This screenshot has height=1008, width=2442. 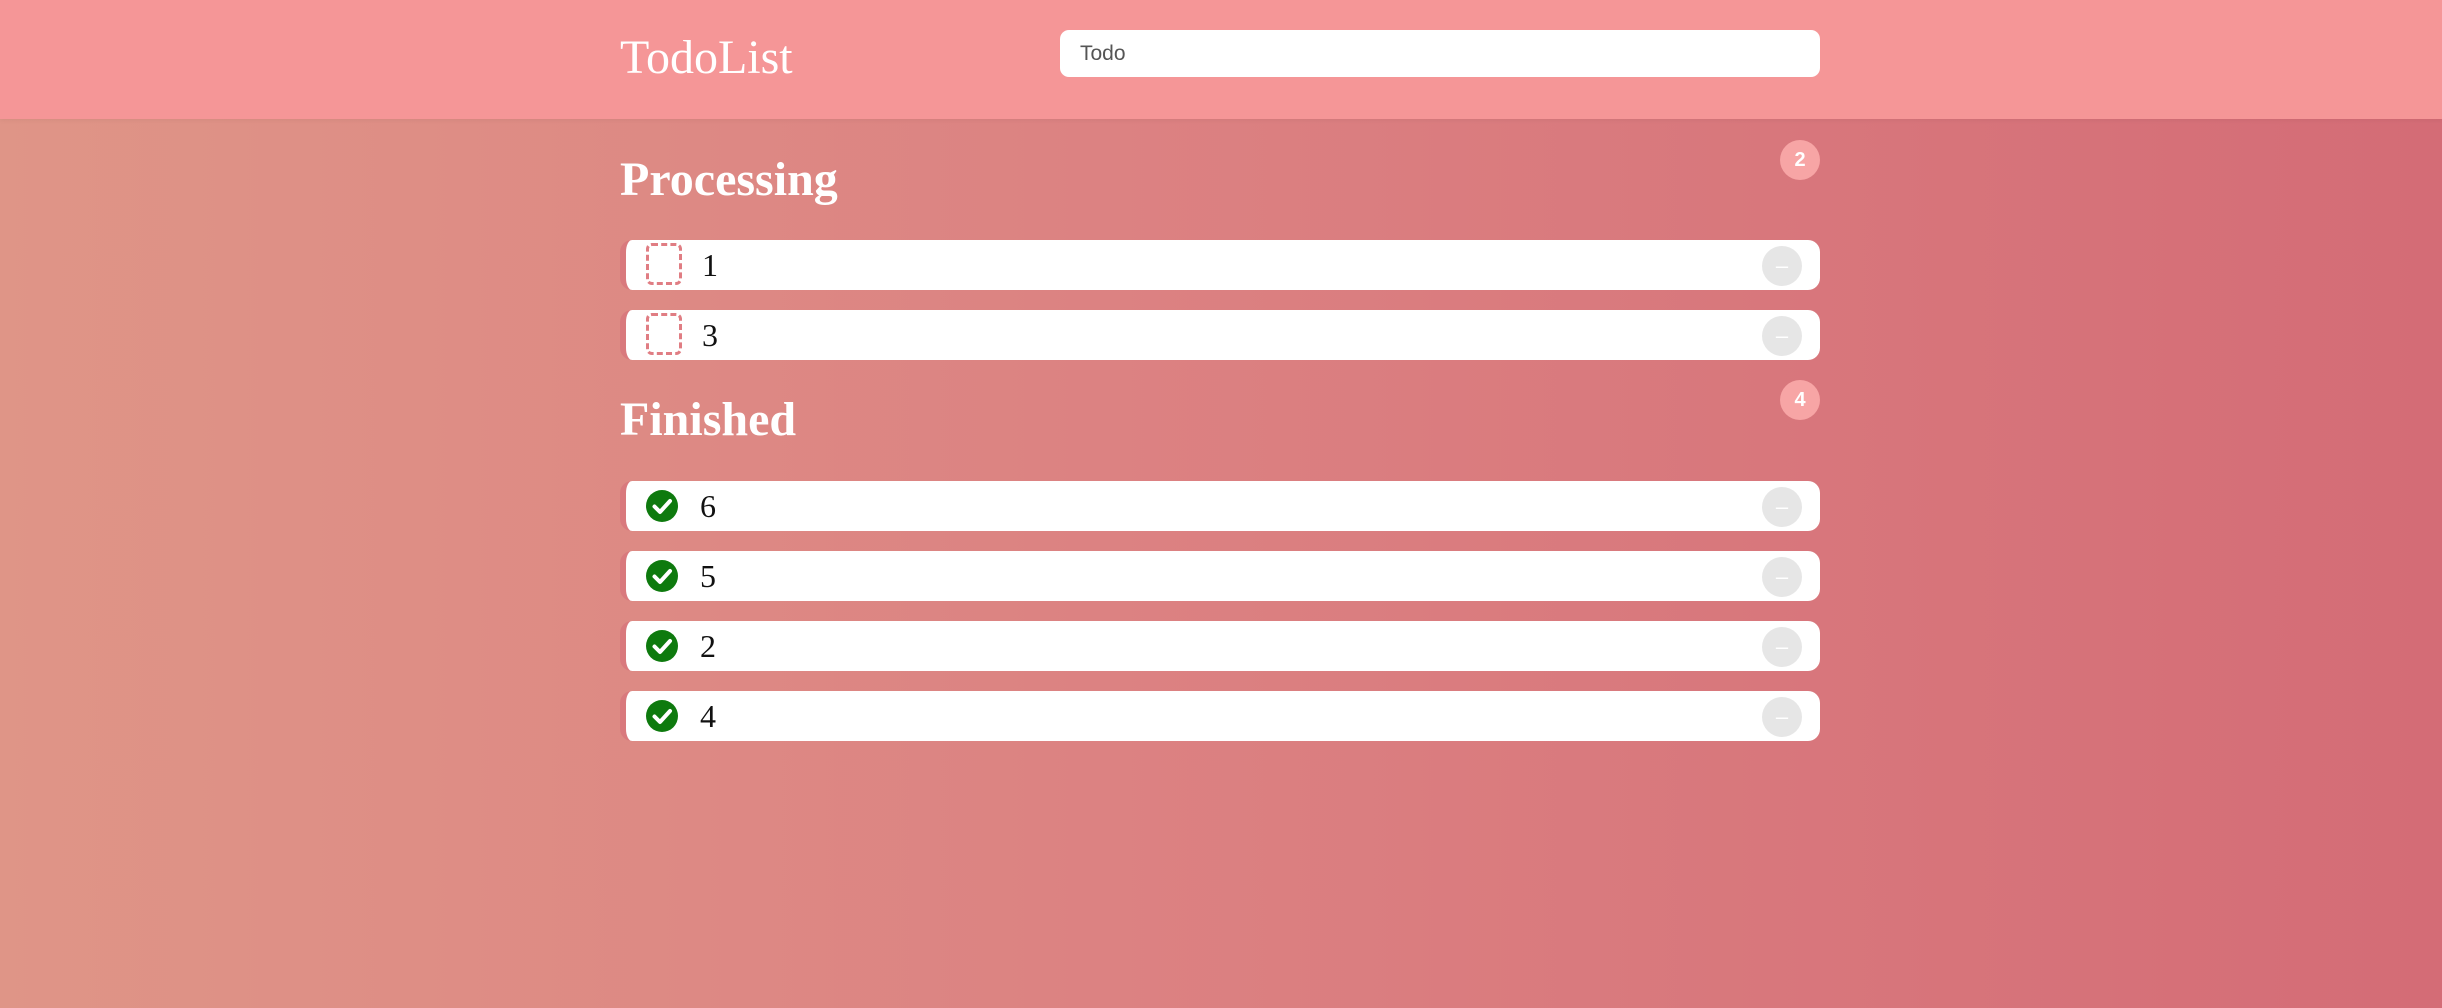 What do you see at coordinates (1440, 53) in the screenshot?
I see `todo-input` at bounding box center [1440, 53].